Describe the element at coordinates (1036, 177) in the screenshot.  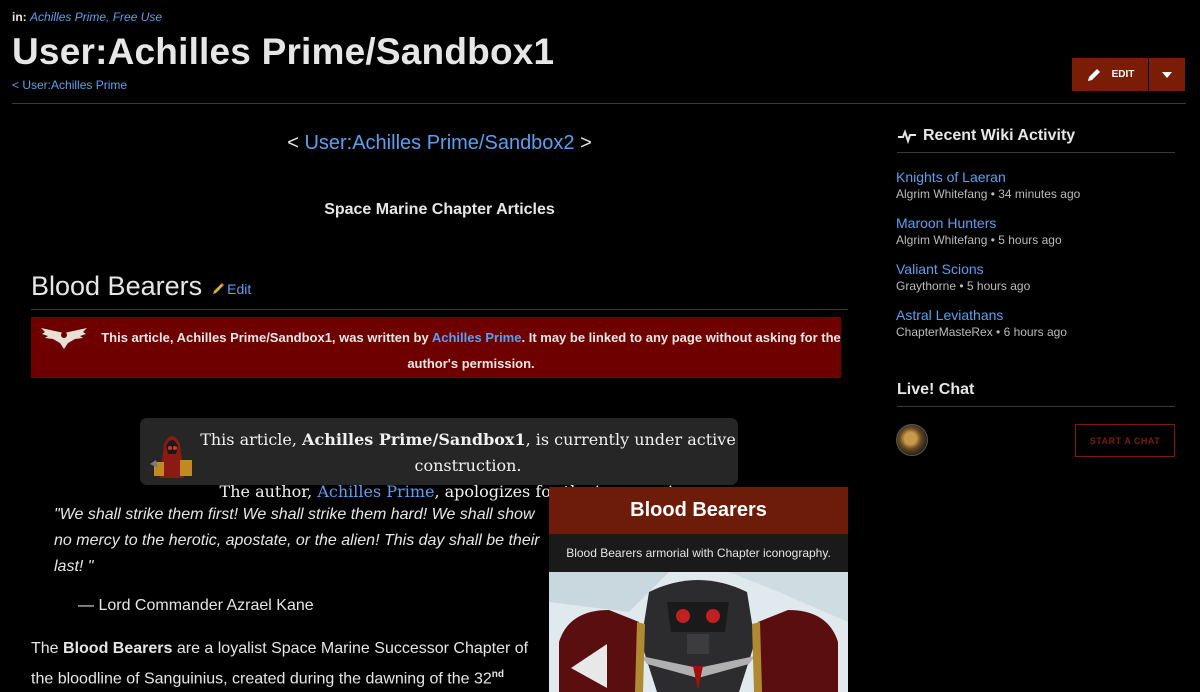
I see `activity-page-link: Knights of Laeran` at that location.